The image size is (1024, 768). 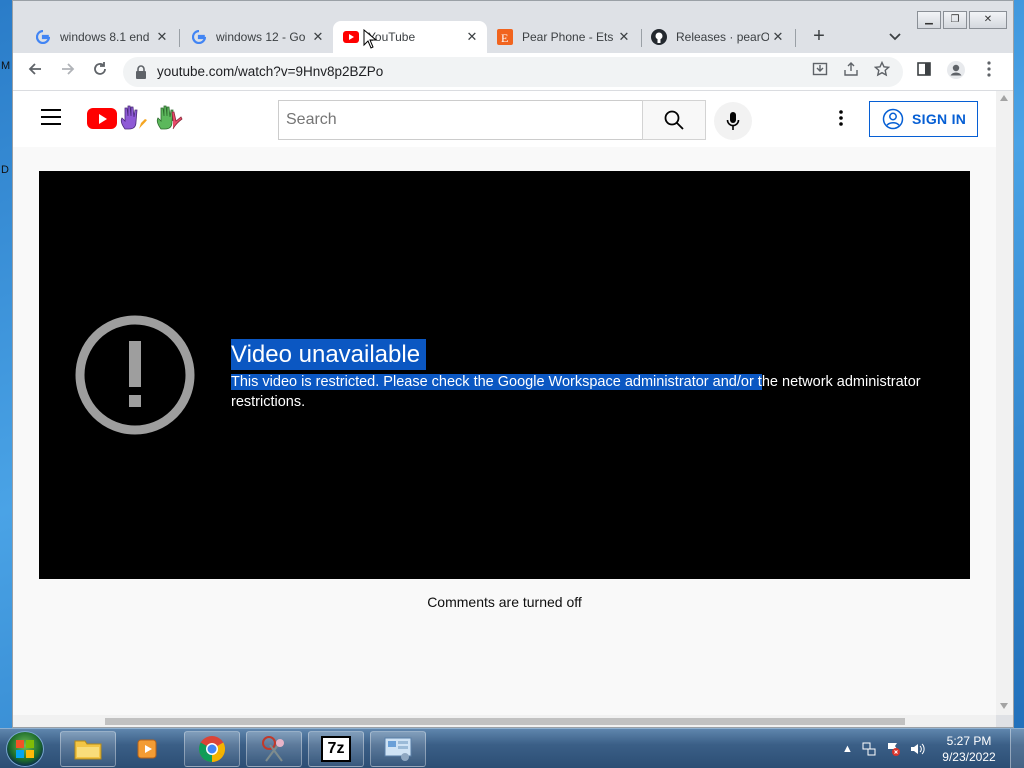 What do you see at coordinates (1017, 748) in the screenshot?
I see `show-desktop-button` at bounding box center [1017, 748].